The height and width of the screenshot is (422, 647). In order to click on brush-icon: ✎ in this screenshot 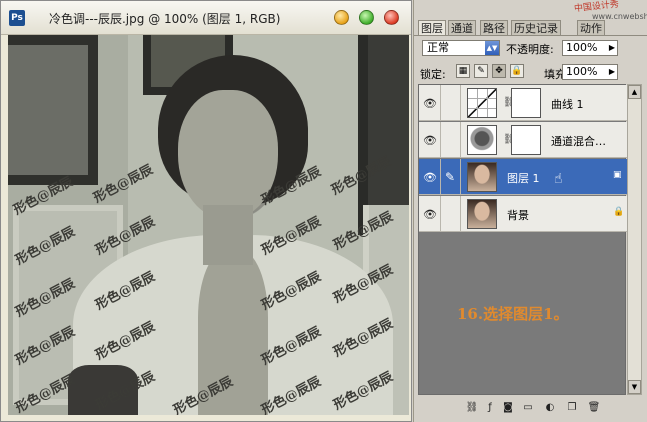, I will do `click(450, 177)`.